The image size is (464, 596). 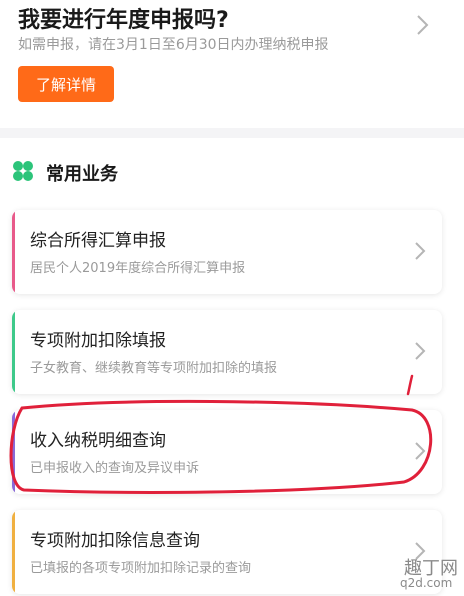 I want to click on clover-icon, so click(x=23, y=171).